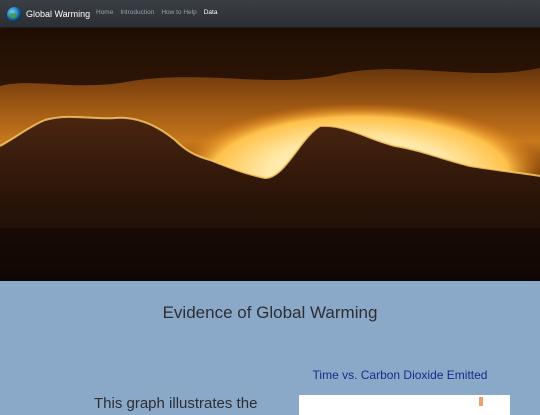  Describe the element at coordinates (176, 403) in the screenshot. I see `graph-description: This graph illustrates the` at that location.